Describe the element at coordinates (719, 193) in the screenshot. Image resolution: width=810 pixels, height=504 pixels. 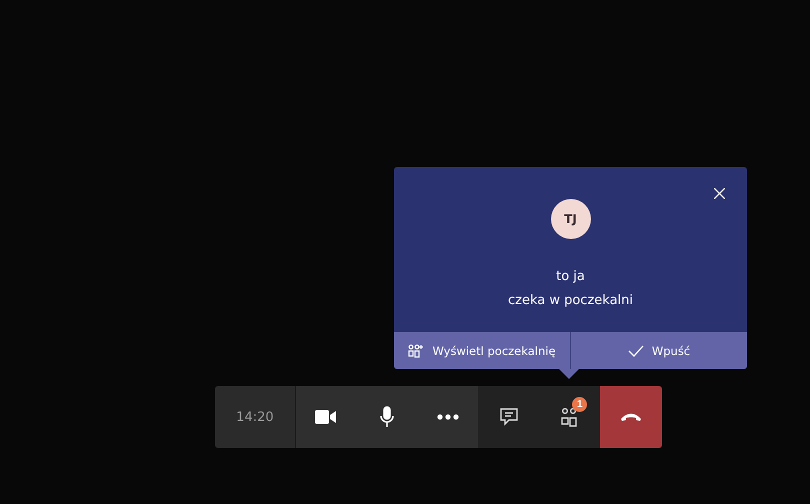
I see `close-icon` at that location.